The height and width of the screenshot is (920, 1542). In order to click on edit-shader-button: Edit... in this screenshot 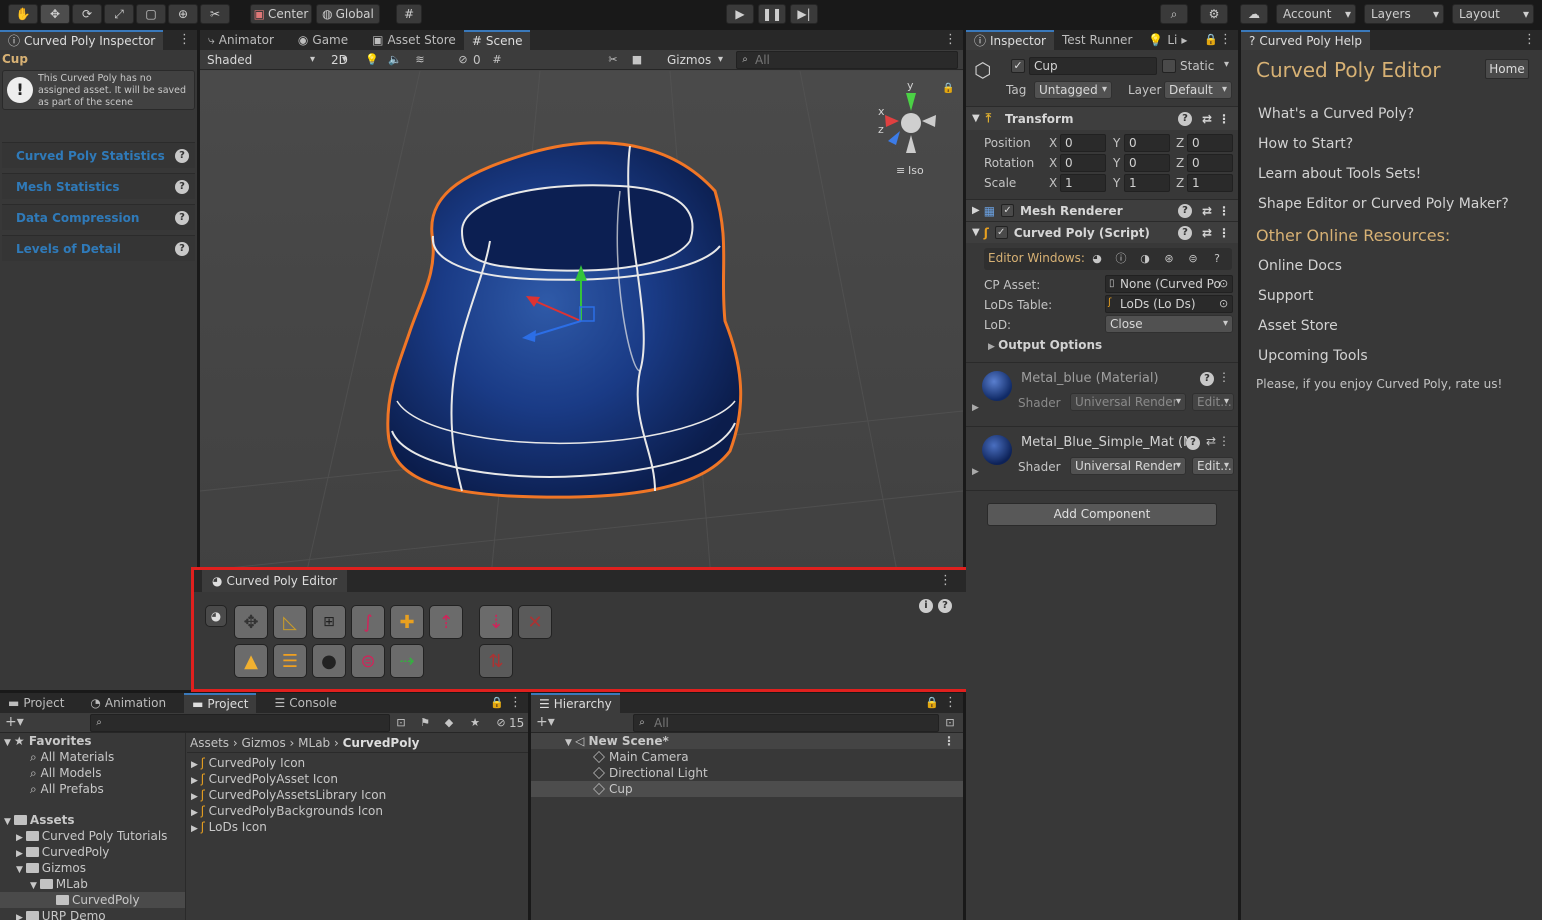, I will do `click(1213, 466)`.